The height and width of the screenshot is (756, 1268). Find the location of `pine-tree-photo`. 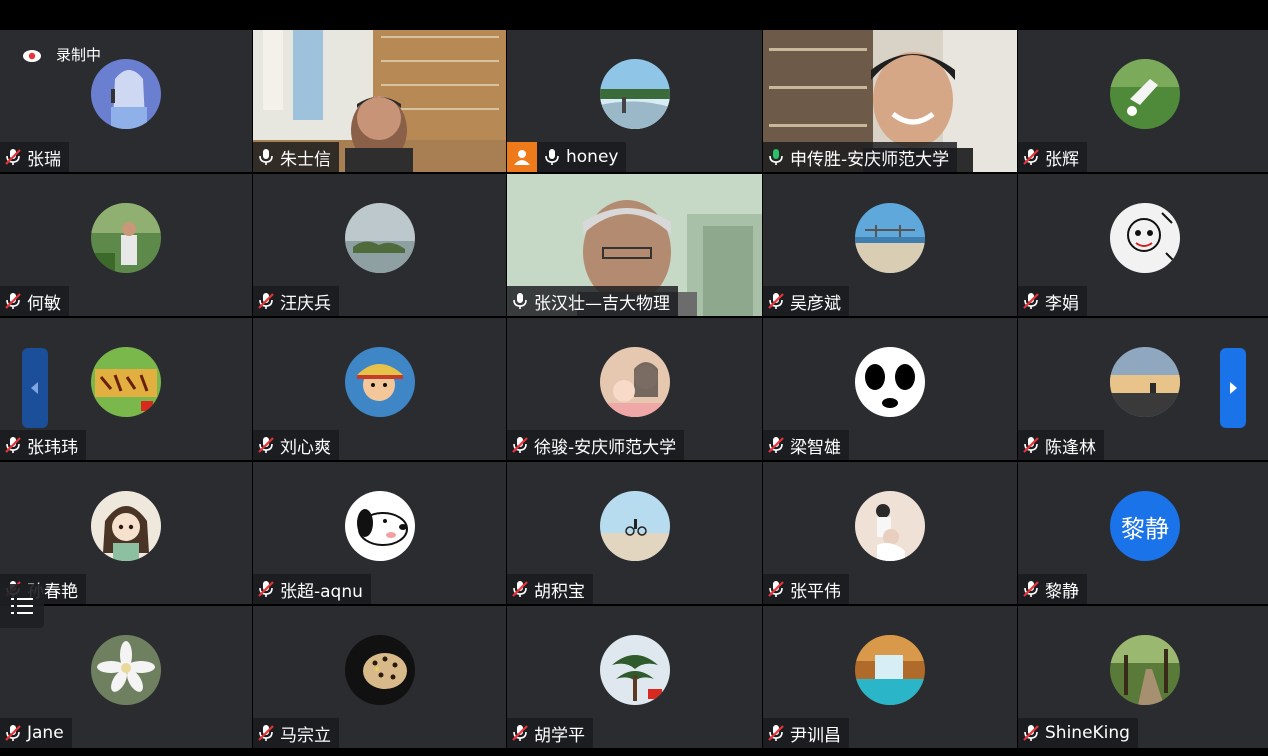

pine-tree-photo is located at coordinates (634, 670).